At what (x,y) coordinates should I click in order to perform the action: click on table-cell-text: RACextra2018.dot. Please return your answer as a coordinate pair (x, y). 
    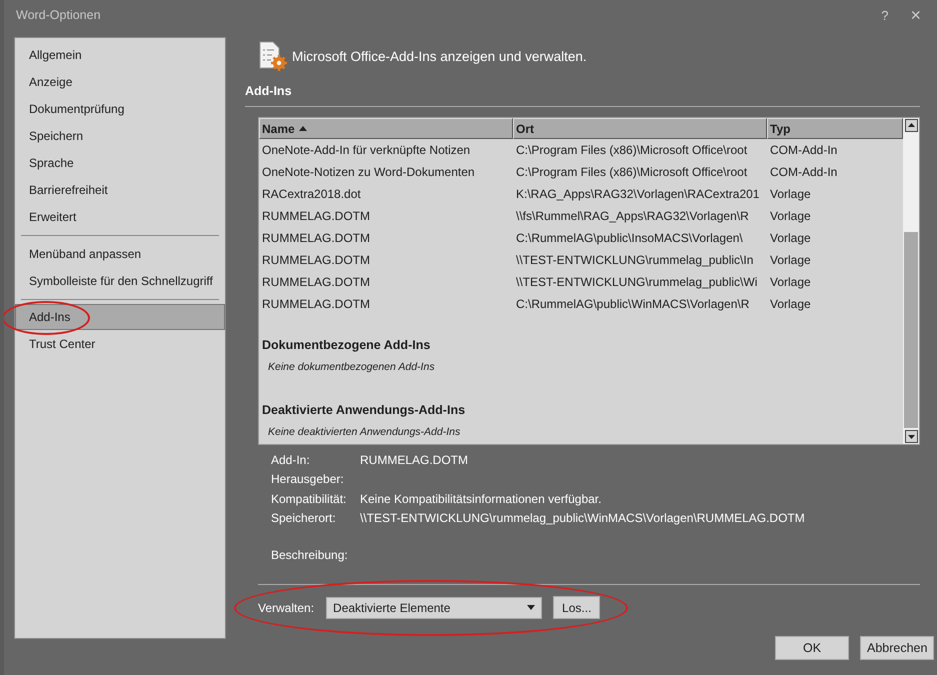
    Looking at the image, I should click on (311, 194).